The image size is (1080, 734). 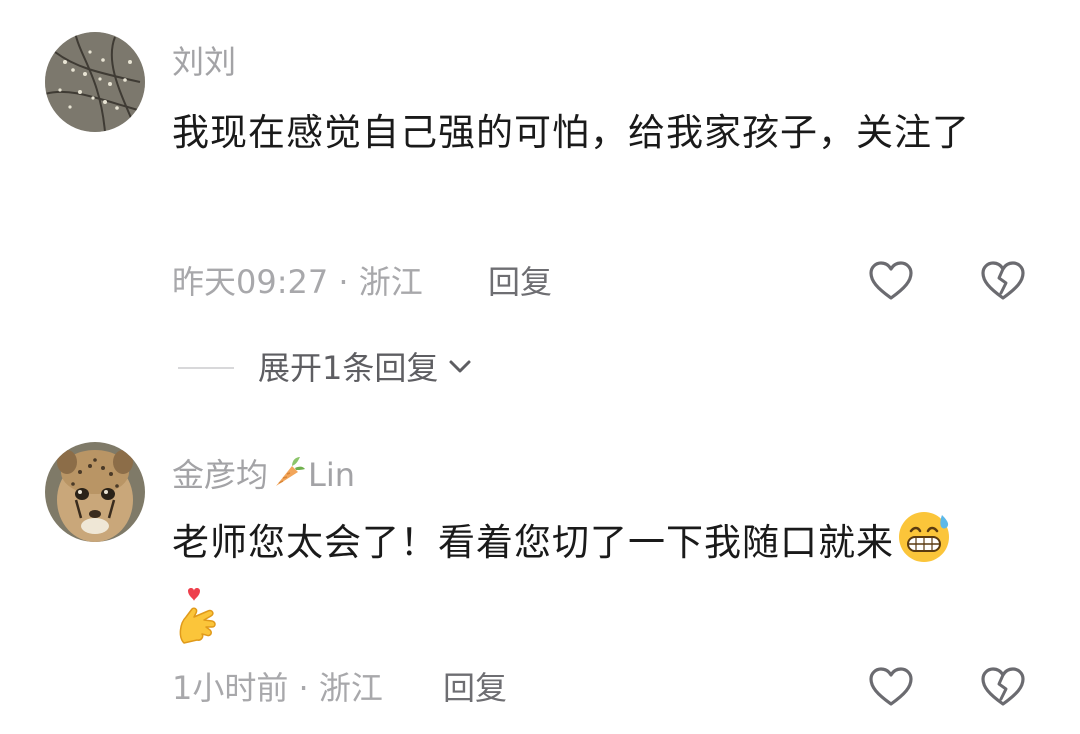 I want to click on expand-replies-label: 展开1条回复, so click(x=348, y=368).